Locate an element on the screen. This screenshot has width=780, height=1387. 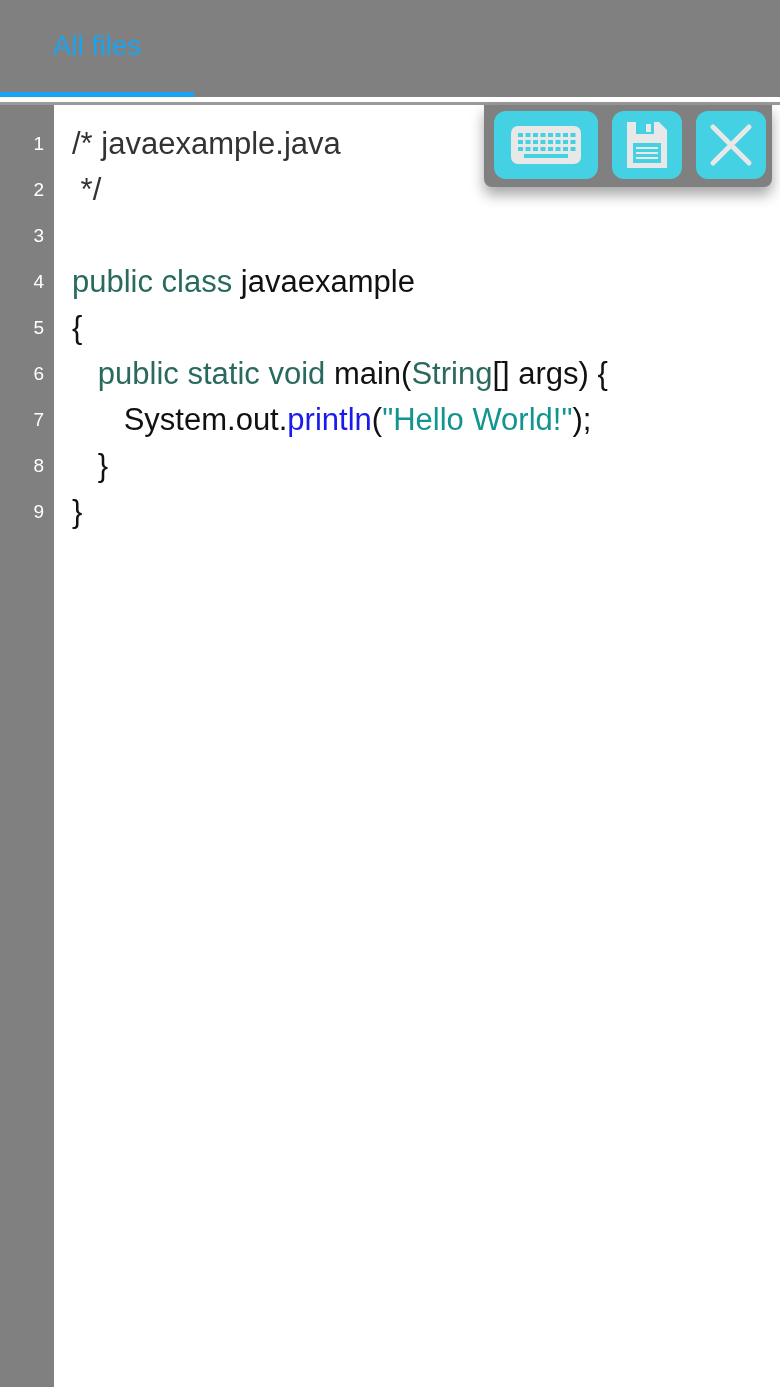
code-token: ( is located at coordinates (377, 420).